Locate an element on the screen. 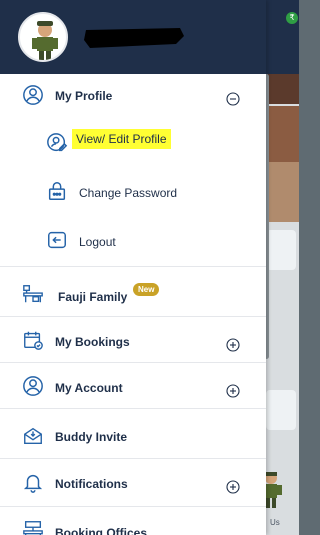  view-edit-profile-item: View/ Edit Profile is located at coordinates (121, 139).